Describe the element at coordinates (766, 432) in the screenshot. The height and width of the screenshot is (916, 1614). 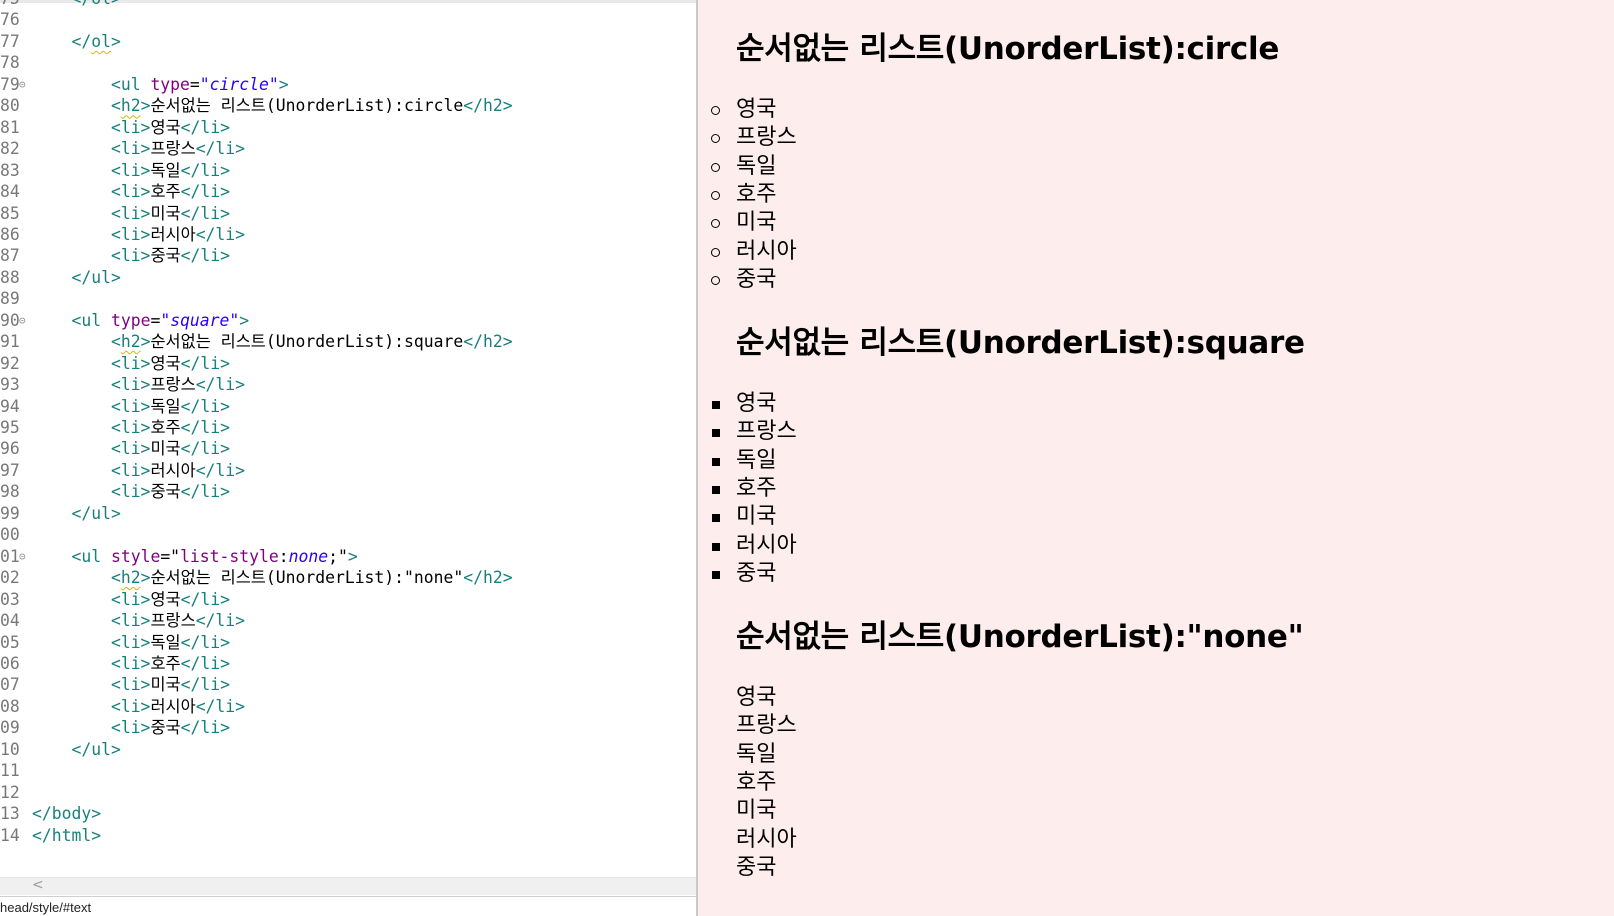
I see `list-item-text: 프랑스` at that location.